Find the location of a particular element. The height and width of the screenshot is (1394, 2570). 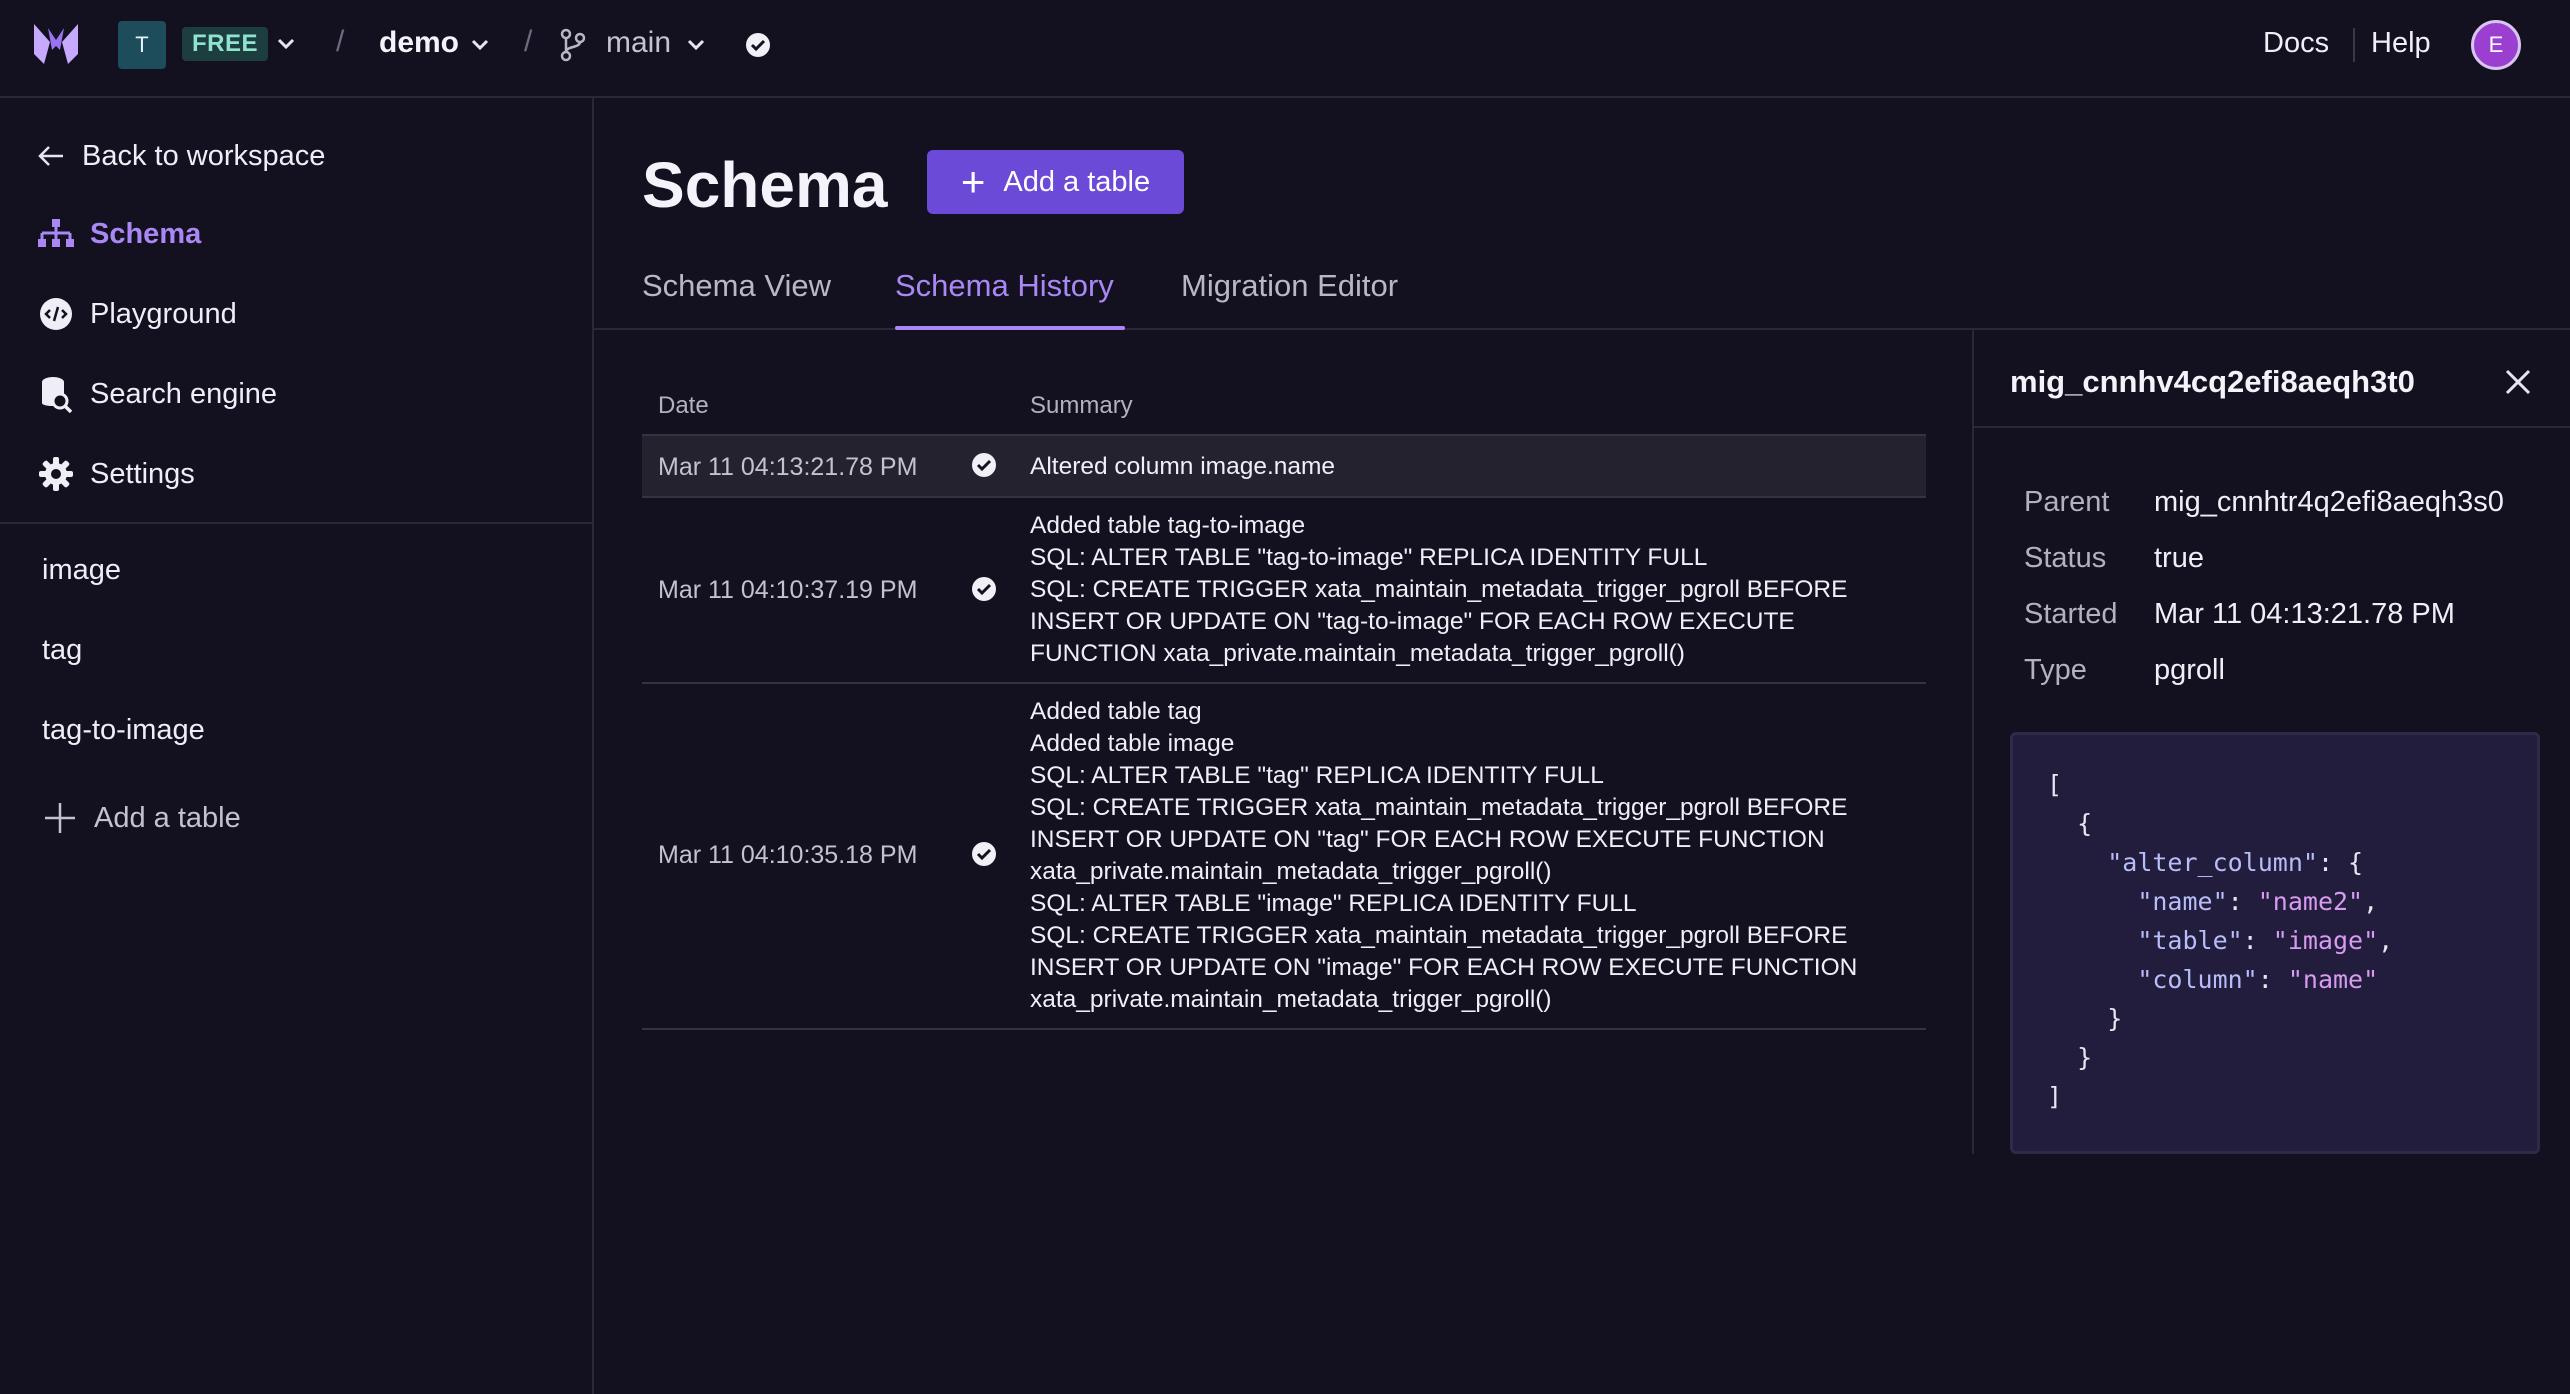

meta-value: pgroll is located at coordinates (2189, 670).